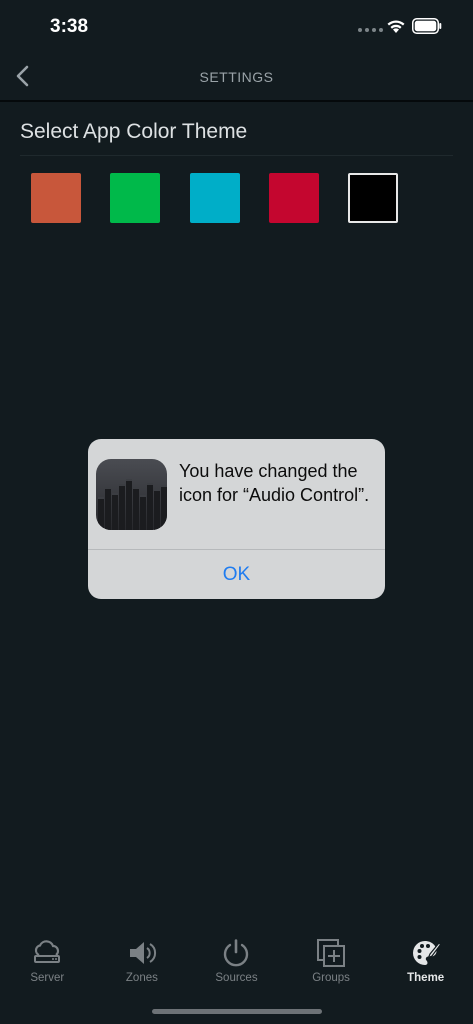 The height and width of the screenshot is (1024, 473). I want to click on tab-sources: Sources, so click(236, 960).